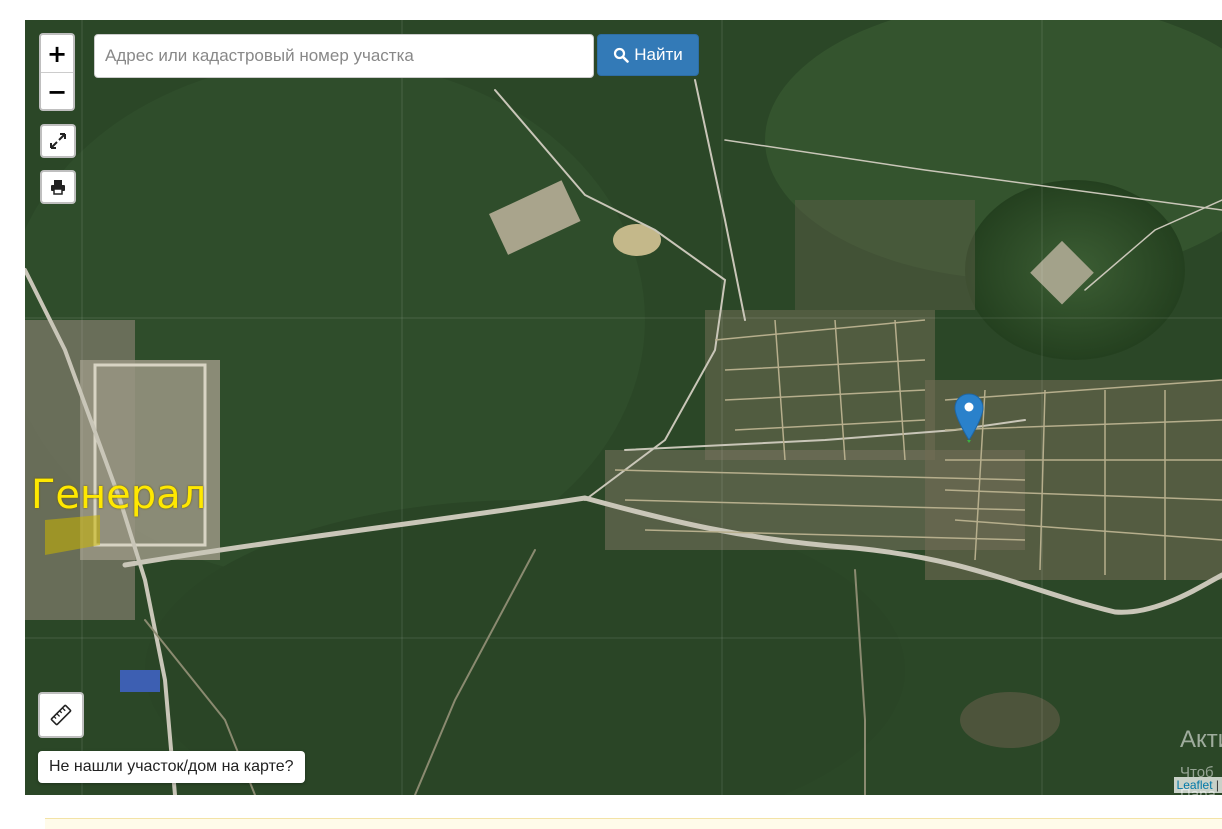 The image size is (1222, 829). I want to click on search-input, so click(344, 56).